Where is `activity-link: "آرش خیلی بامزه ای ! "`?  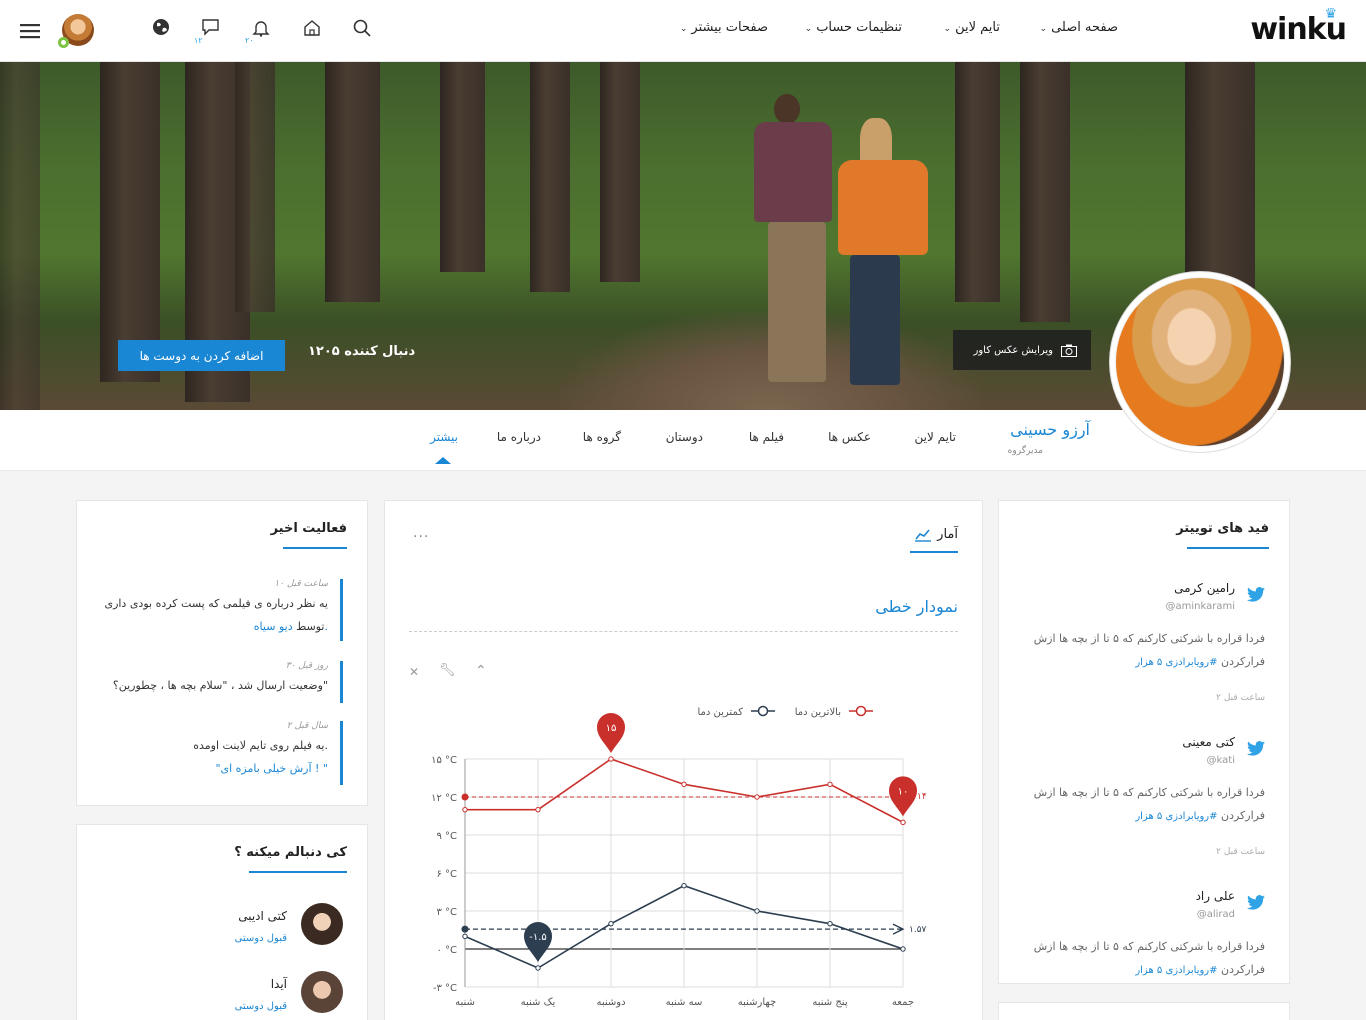
activity-link: "آرش خیلی بامزه ای ! " is located at coordinates (215, 768).